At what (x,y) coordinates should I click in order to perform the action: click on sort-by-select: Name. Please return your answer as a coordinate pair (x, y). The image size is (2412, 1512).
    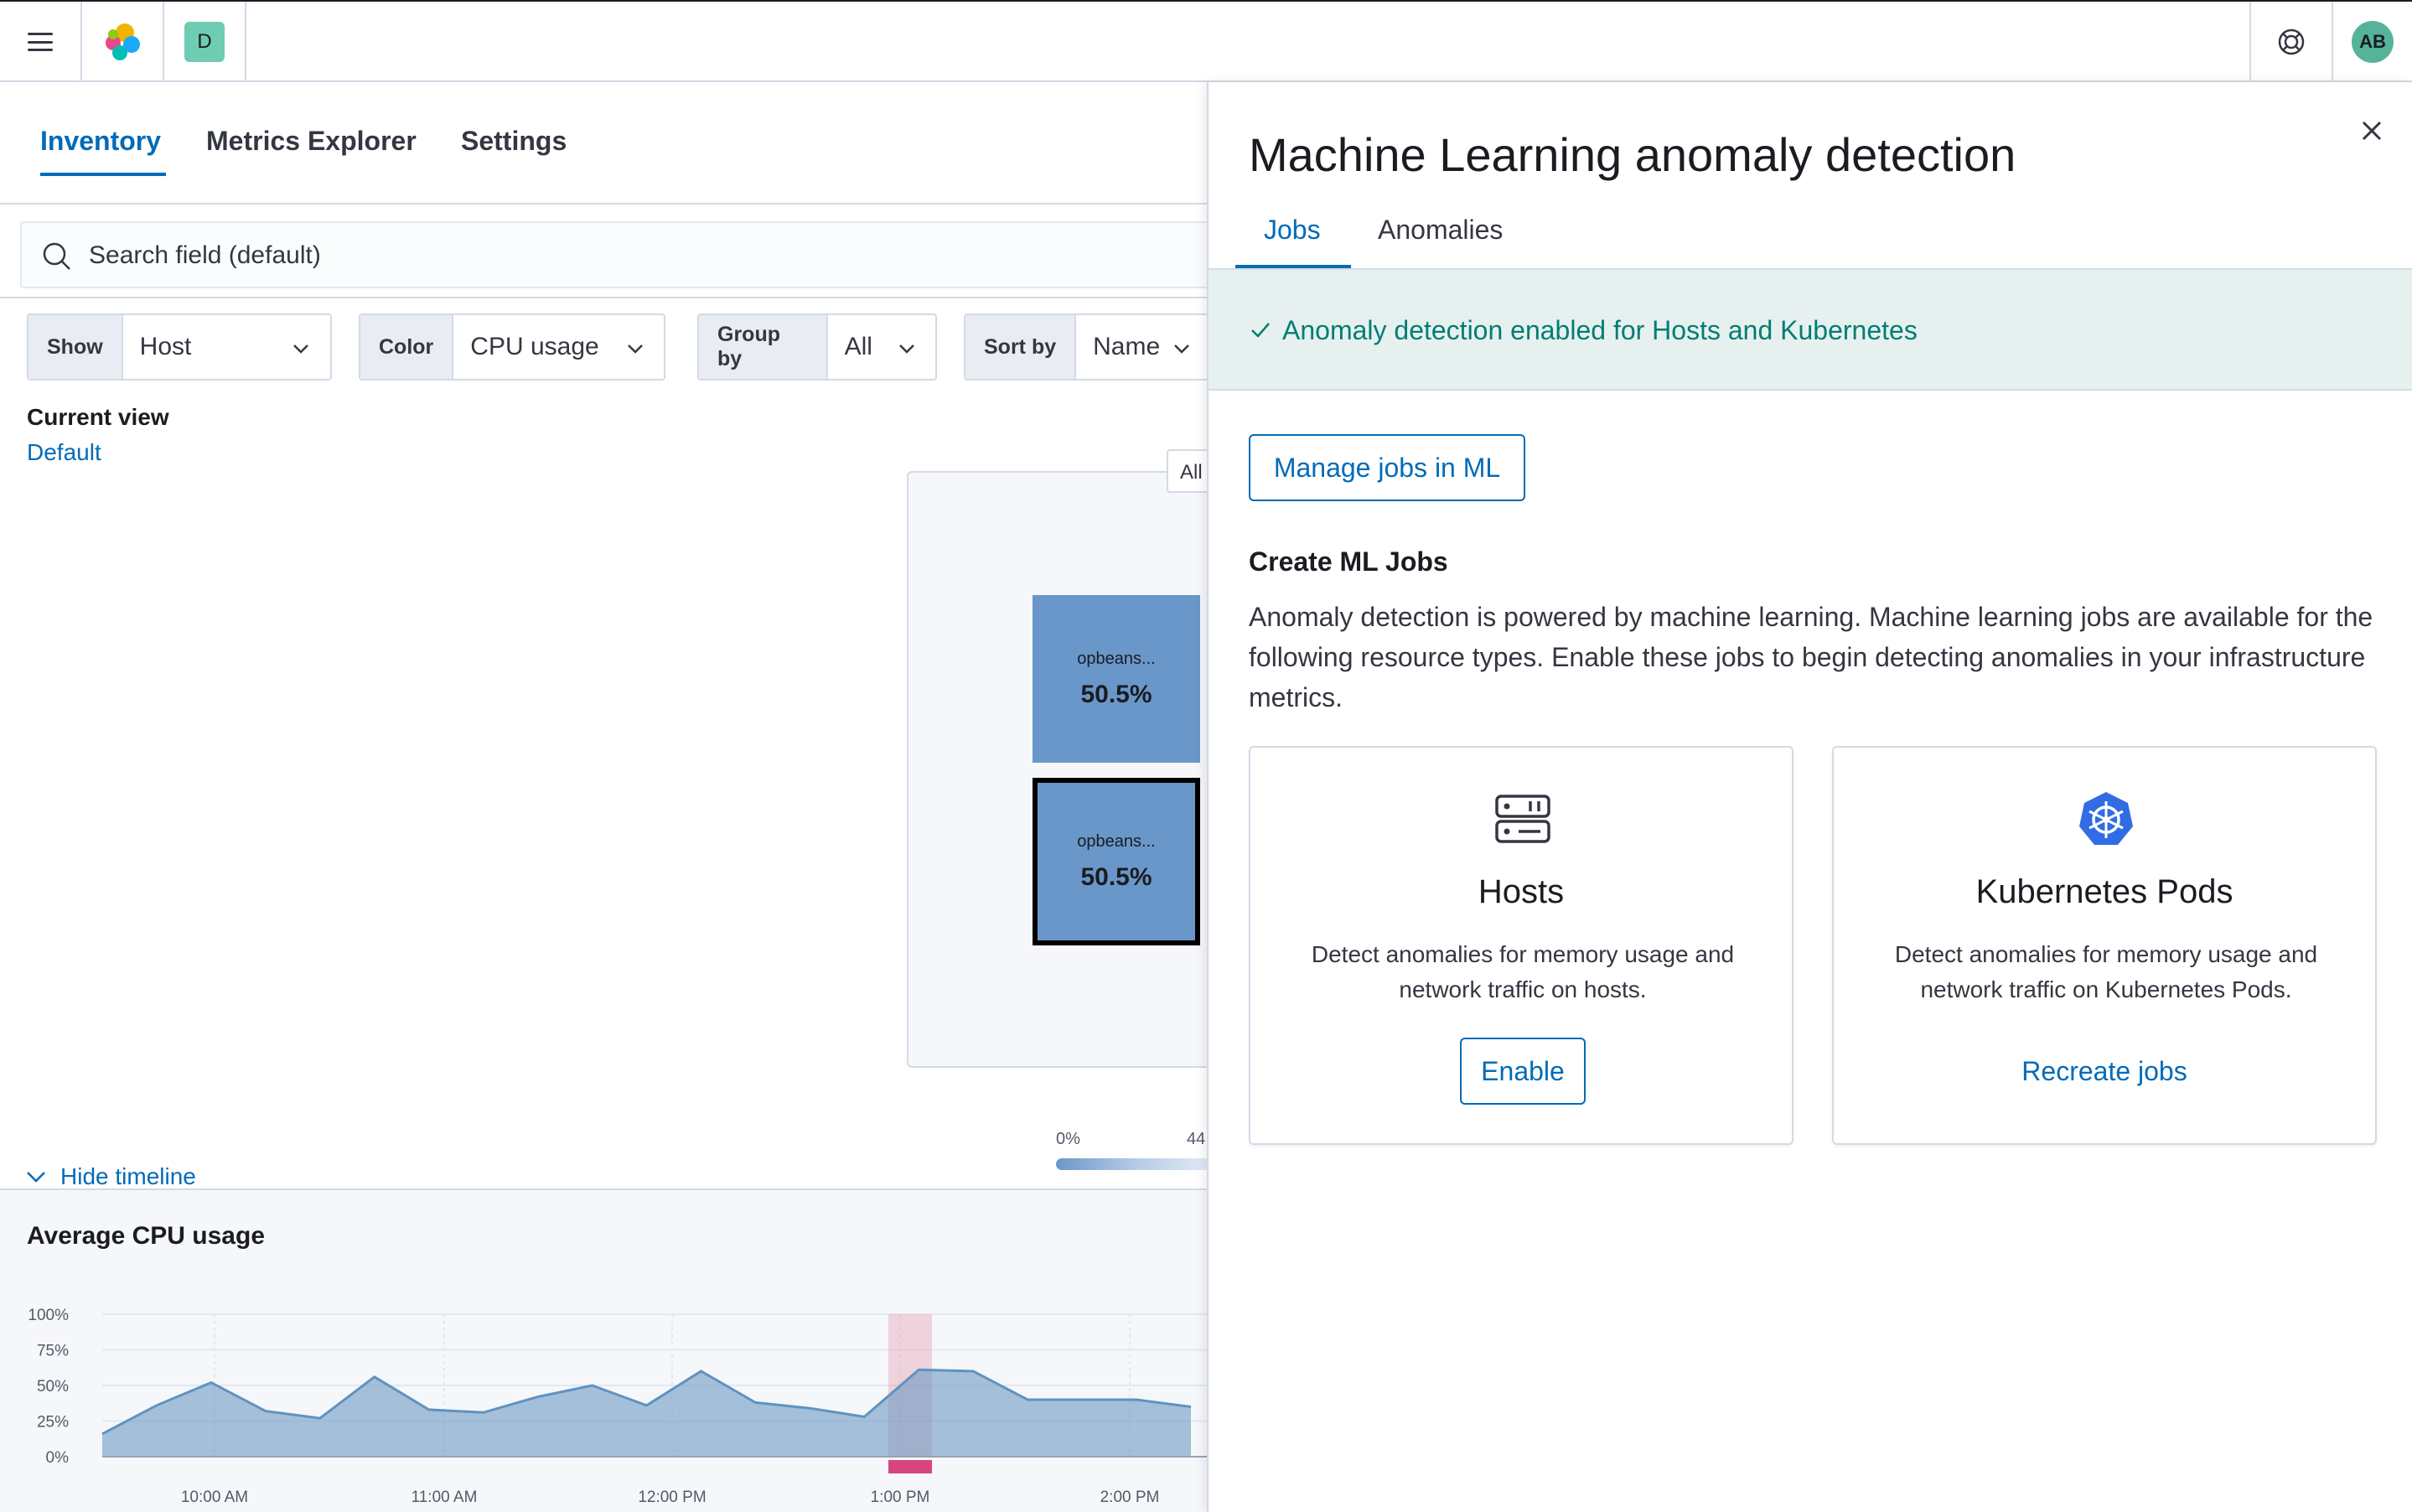
    Looking at the image, I should click on (1141, 347).